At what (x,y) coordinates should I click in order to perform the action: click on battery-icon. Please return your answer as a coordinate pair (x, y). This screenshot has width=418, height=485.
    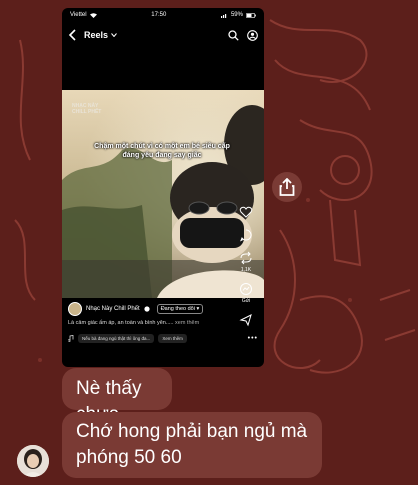
    Looking at the image, I should click on (250, 15).